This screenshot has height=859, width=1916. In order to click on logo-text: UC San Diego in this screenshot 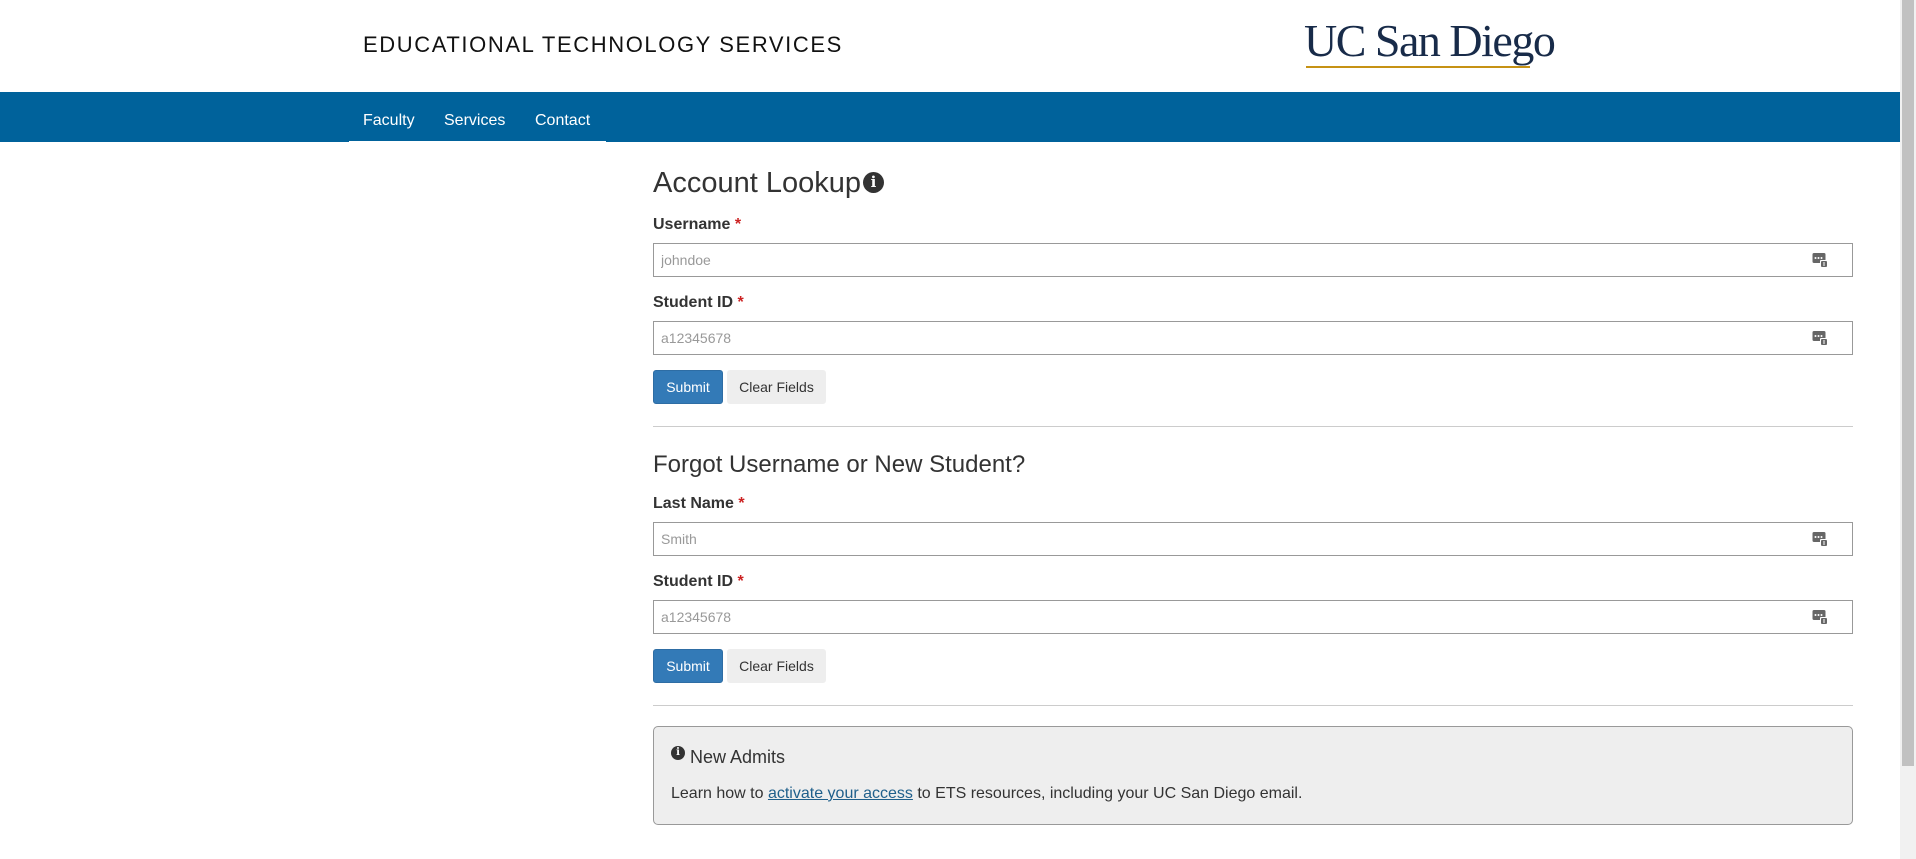, I will do `click(1430, 40)`.